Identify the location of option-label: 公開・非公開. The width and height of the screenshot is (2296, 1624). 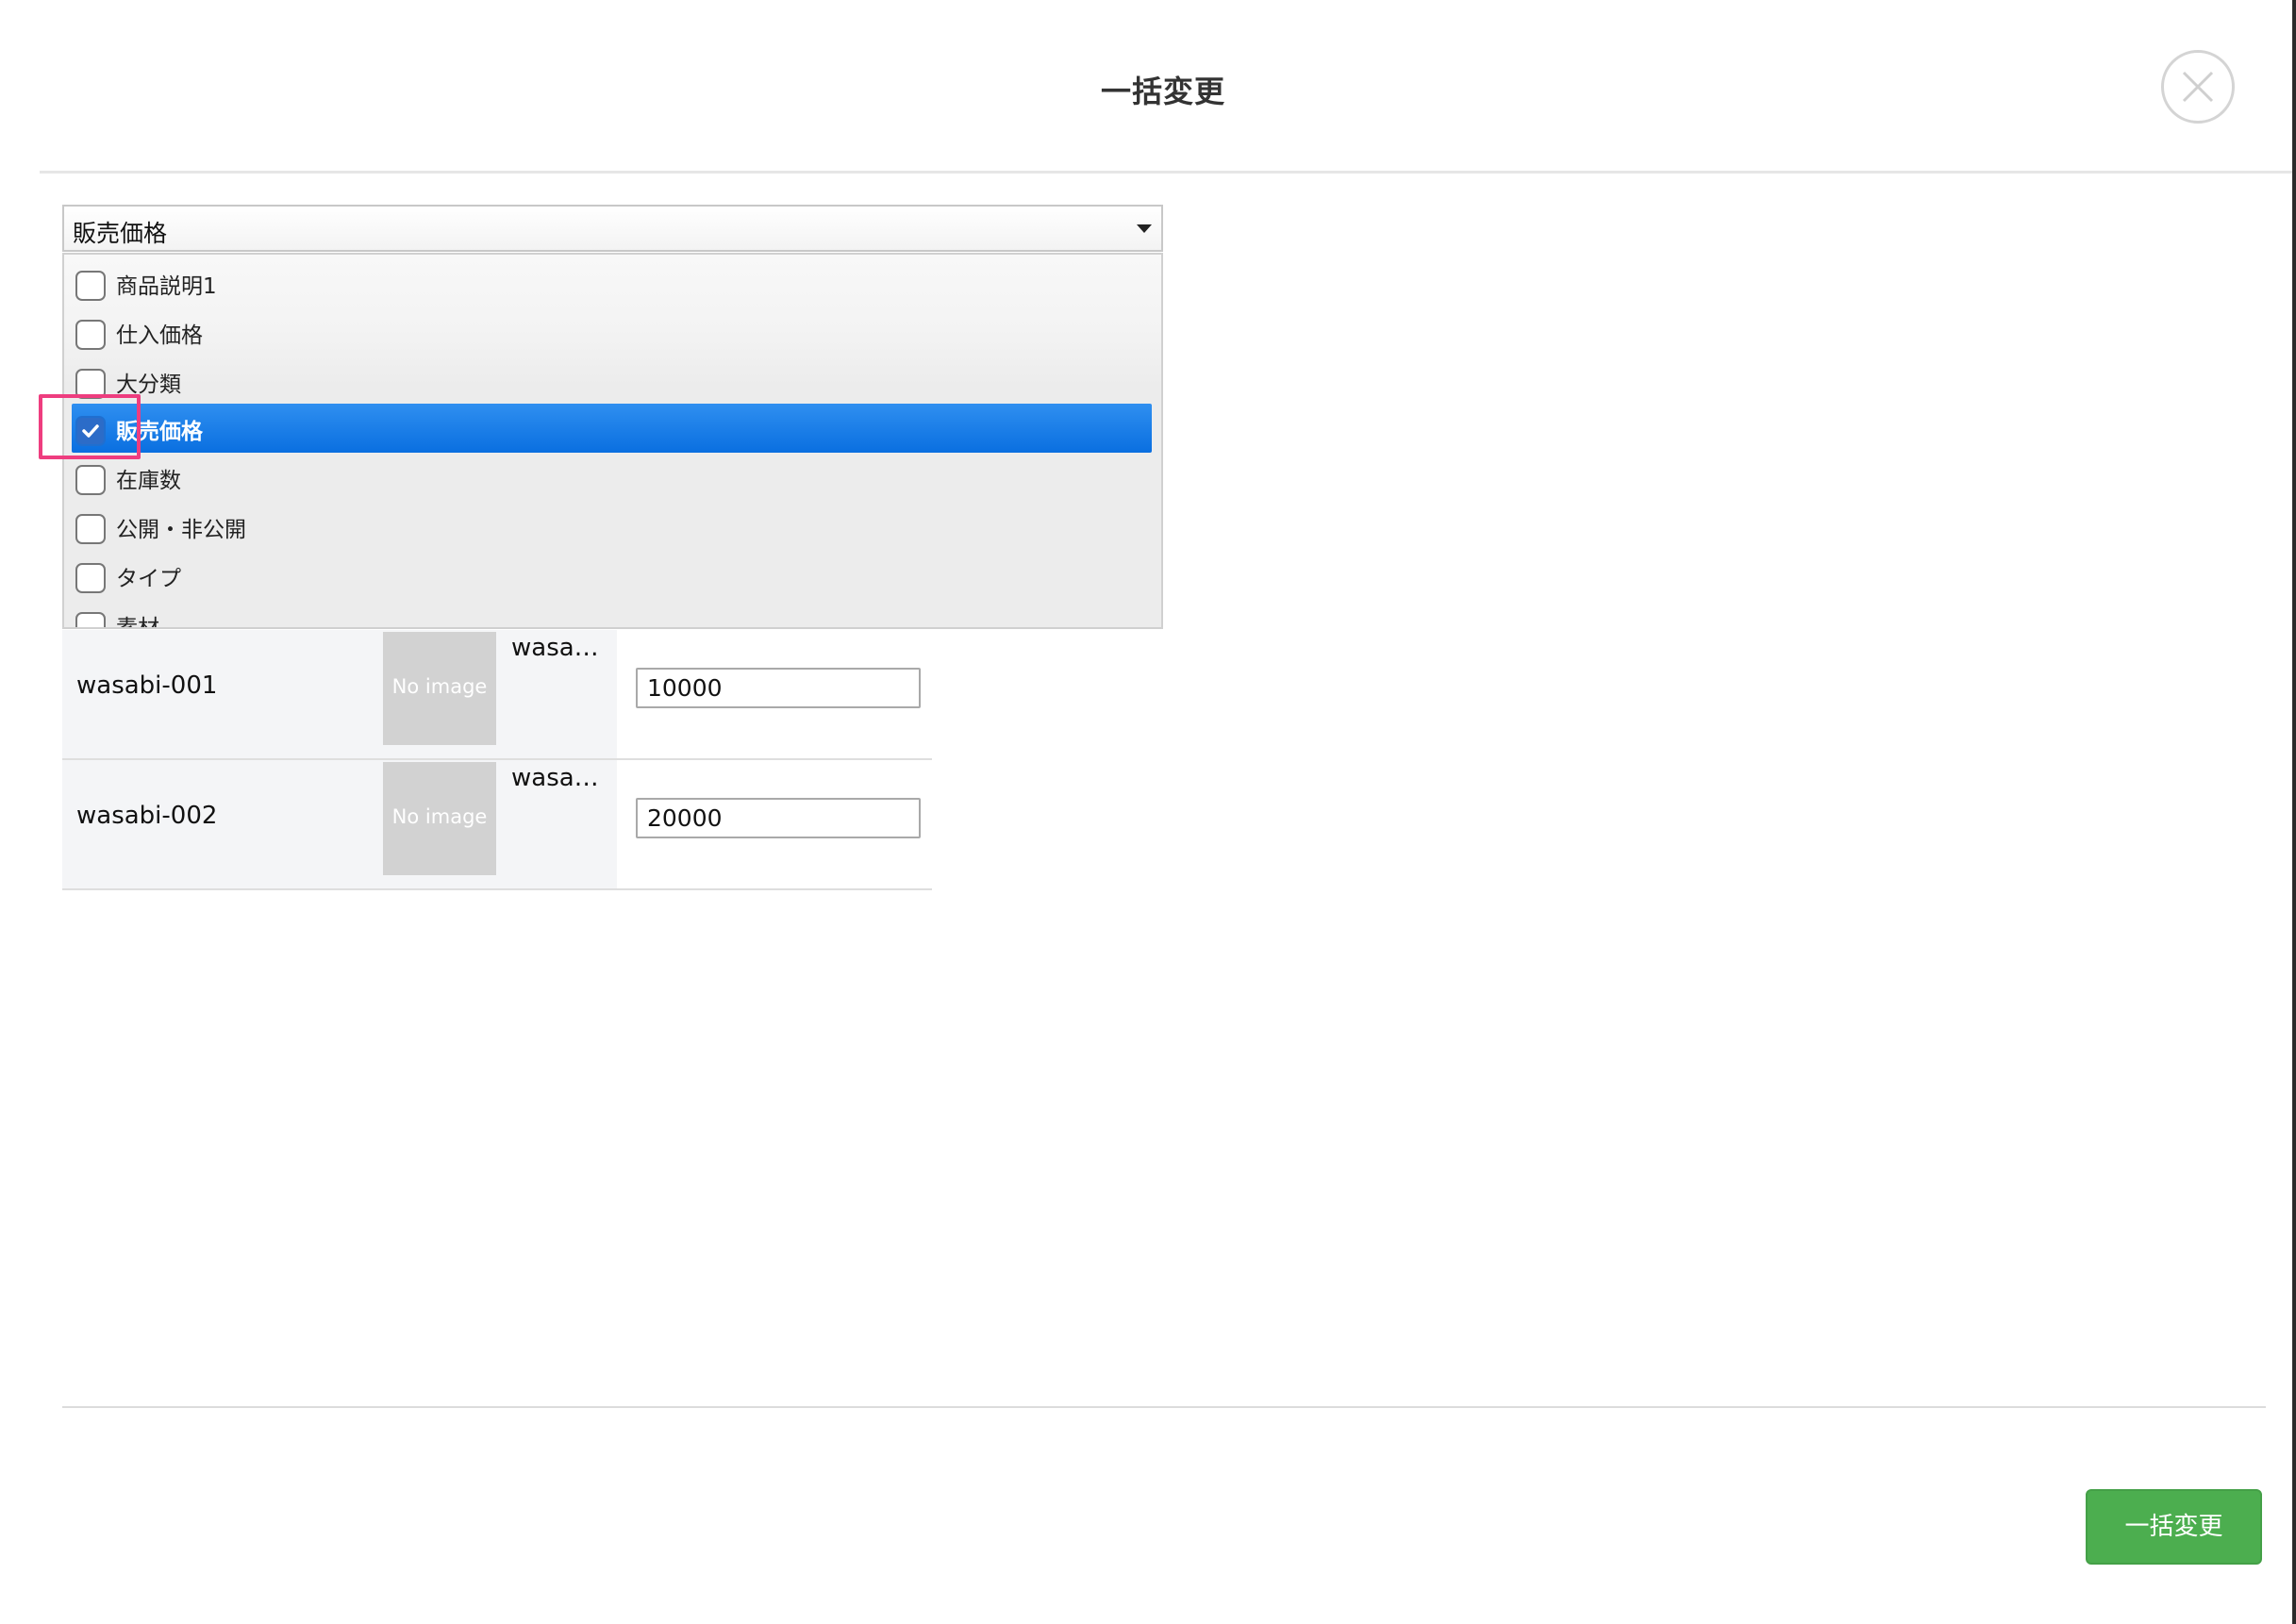
(181, 530).